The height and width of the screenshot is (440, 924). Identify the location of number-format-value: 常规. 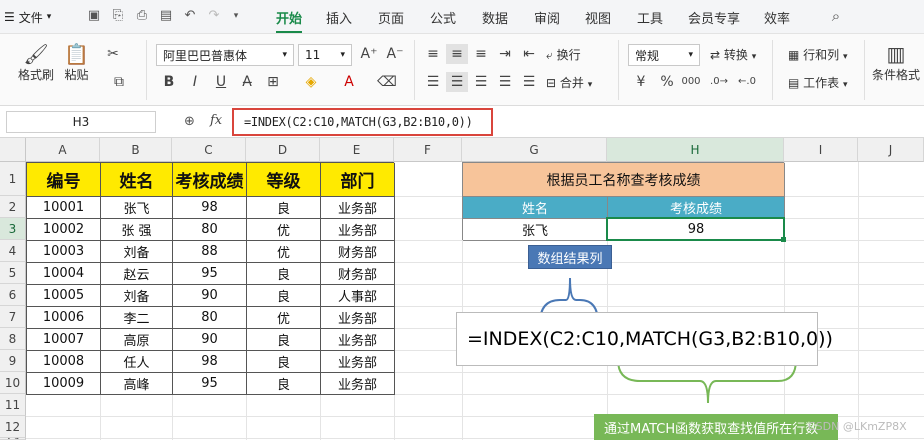
(647, 55).